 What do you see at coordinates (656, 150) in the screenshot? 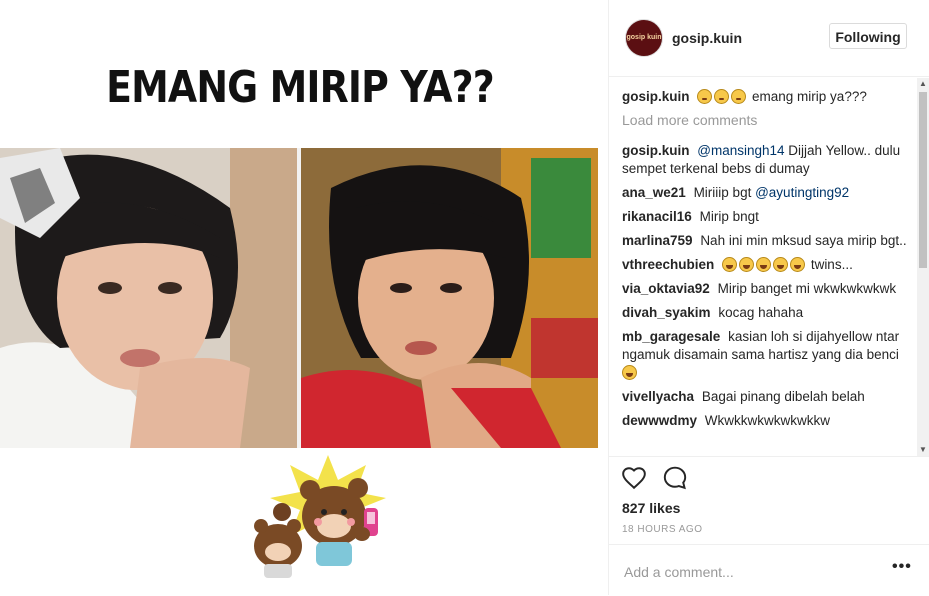
I see `comment-username: gosip.kuin` at bounding box center [656, 150].